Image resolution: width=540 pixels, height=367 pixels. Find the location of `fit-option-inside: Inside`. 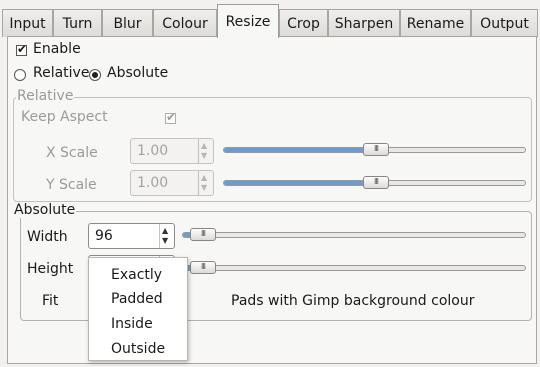

fit-option-inside: Inside is located at coordinates (132, 324).